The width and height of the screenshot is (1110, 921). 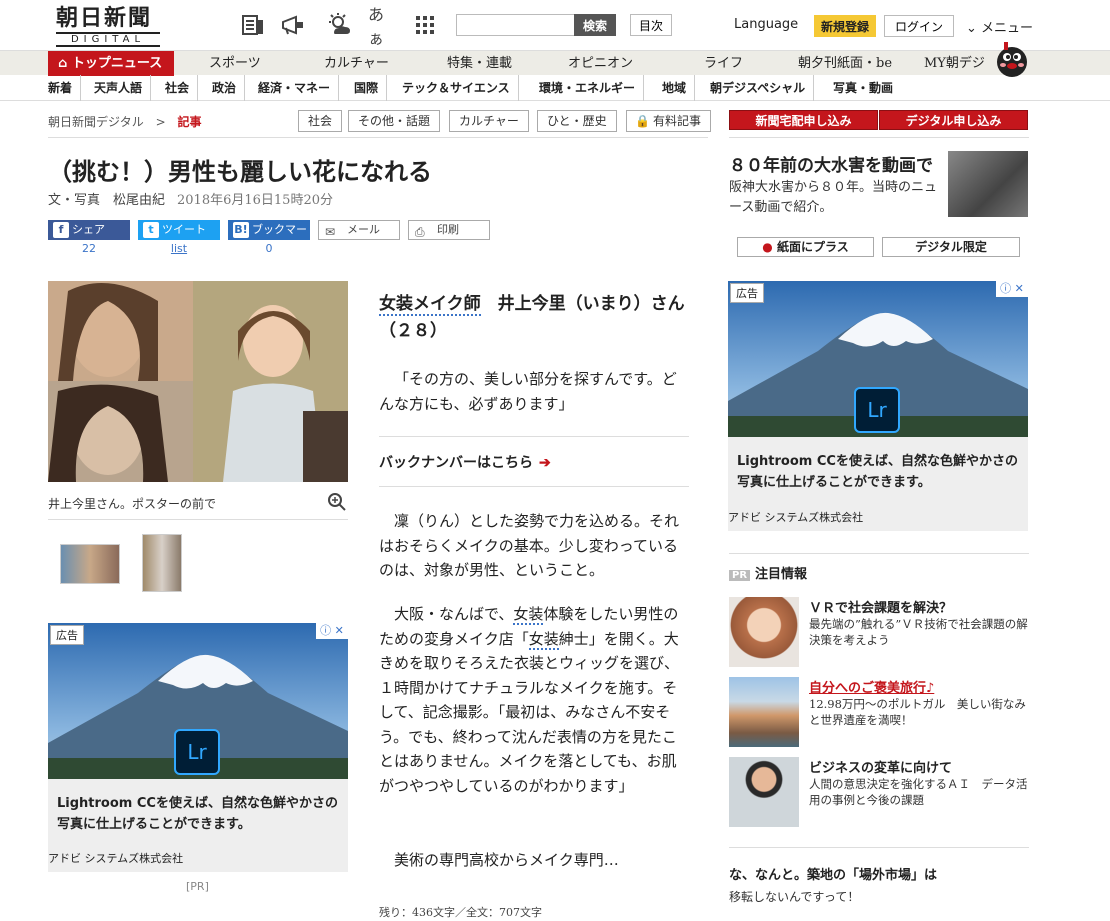 What do you see at coordinates (108, 39) in the screenshot?
I see `logo-subtext: DIGITAL` at bounding box center [108, 39].